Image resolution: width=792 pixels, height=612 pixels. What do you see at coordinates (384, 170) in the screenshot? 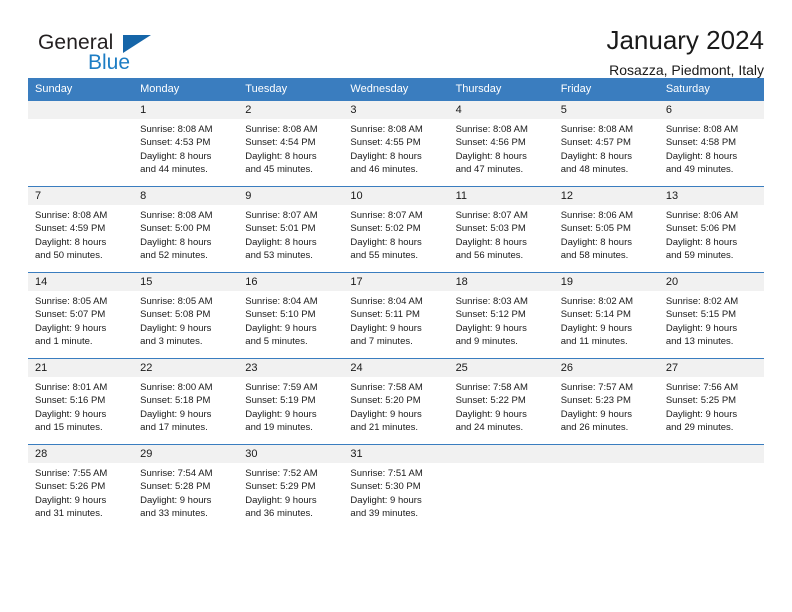
I see `daylight-text: and 46 minutes.` at bounding box center [384, 170].